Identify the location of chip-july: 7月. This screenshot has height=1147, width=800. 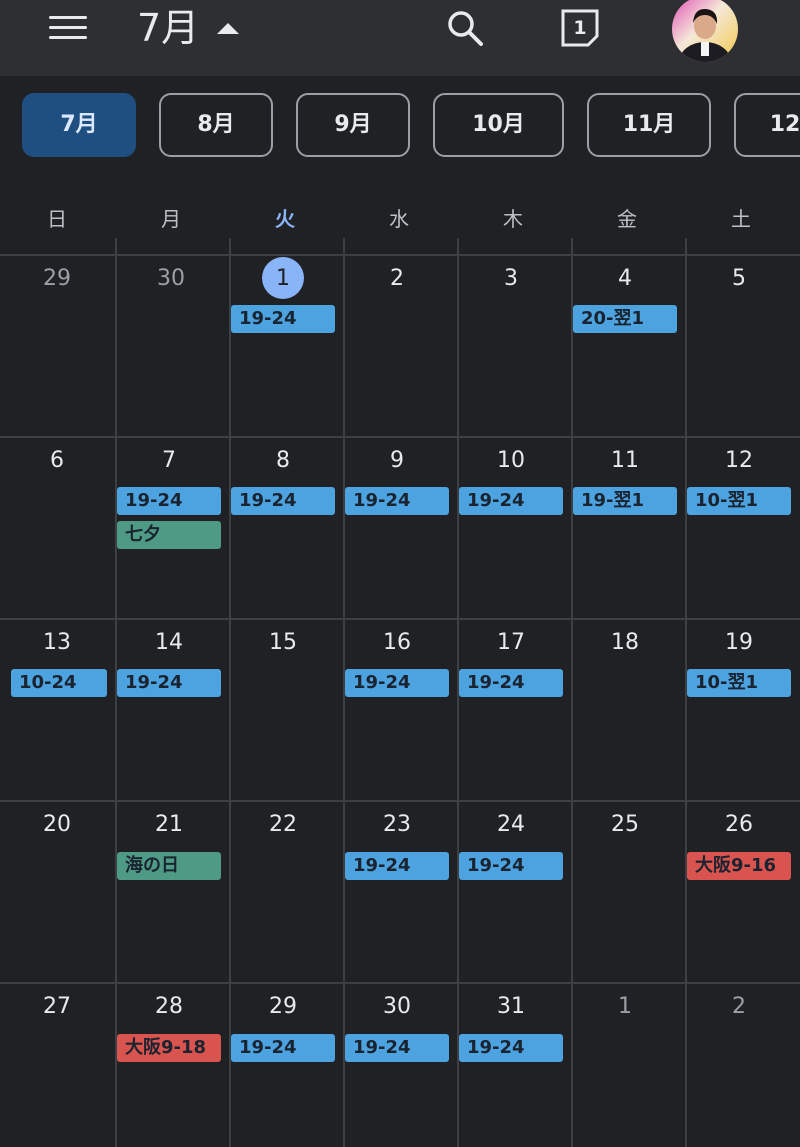
(79, 125).